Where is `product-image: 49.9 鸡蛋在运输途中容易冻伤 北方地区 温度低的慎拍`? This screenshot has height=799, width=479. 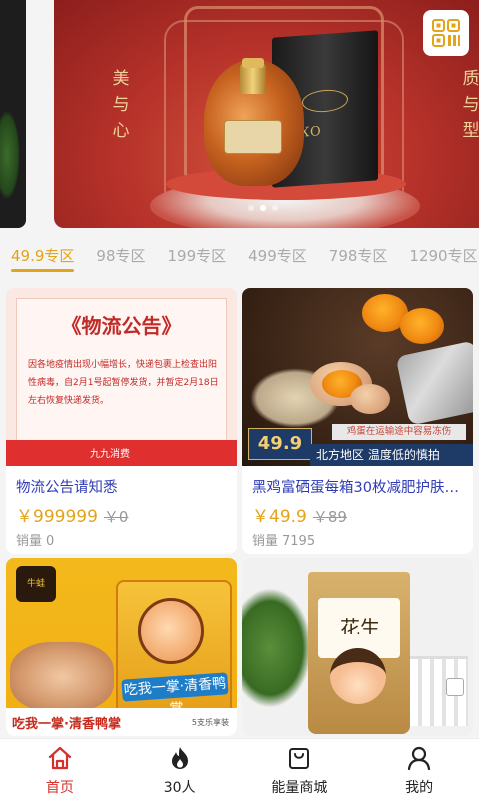 product-image: 49.9 鸡蛋在运输途中容易冻伤 北方地区 温度低的慎拍 is located at coordinates (357, 377).